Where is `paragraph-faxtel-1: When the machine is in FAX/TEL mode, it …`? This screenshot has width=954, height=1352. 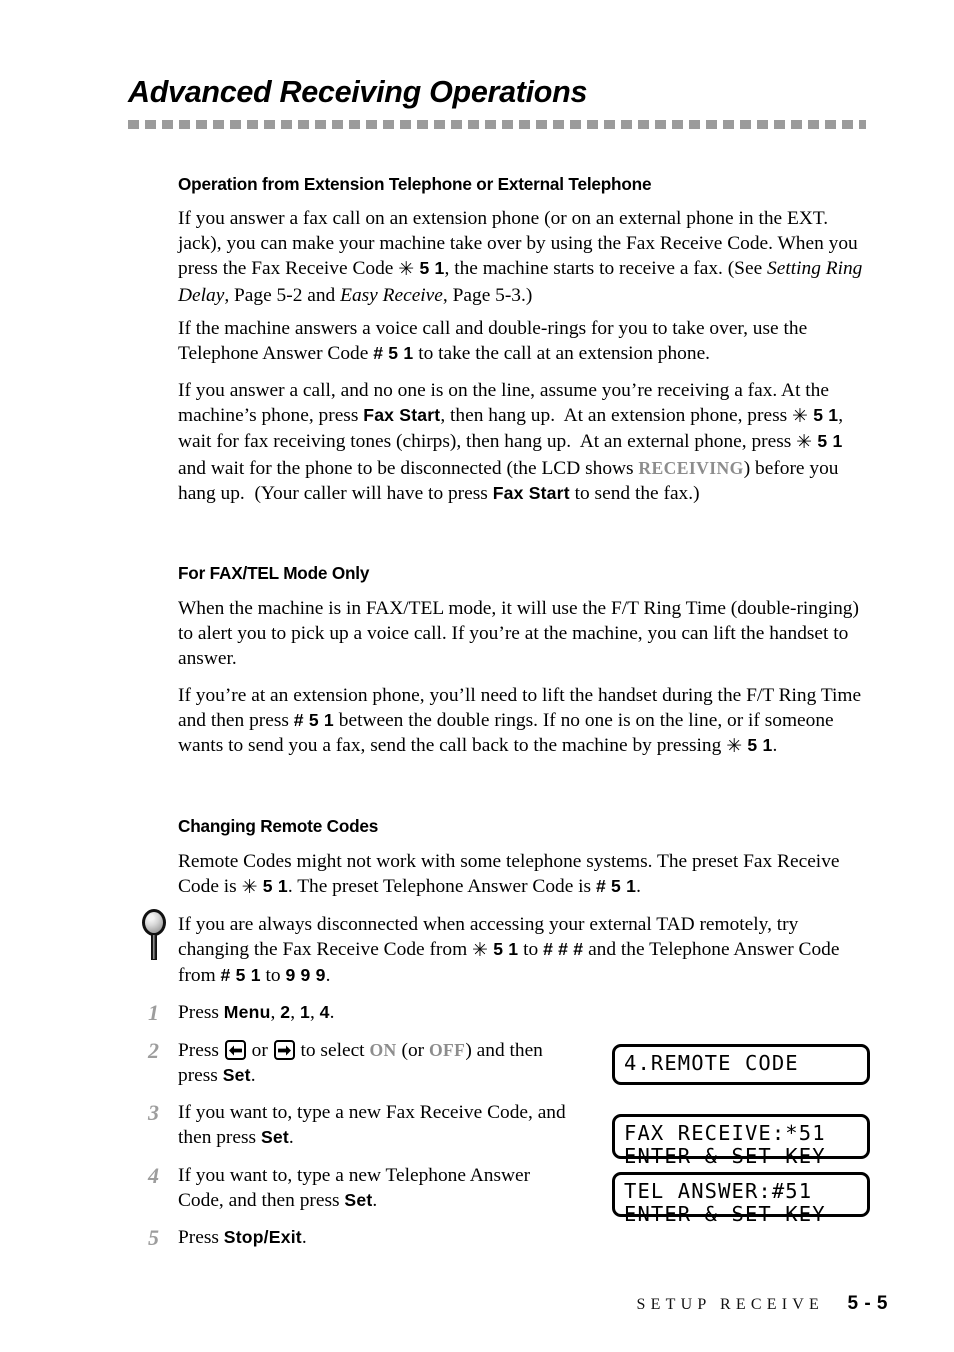
paragraph-faxtel-1: When the machine is in FAX/TEL mode, it … is located at coordinates (518, 634).